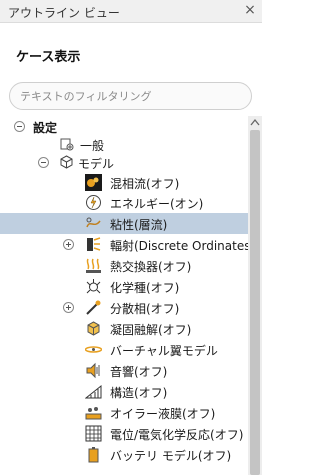 The width and height of the screenshot is (320, 475). What do you see at coordinates (157, 204) in the screenshot?
I see `tree-item-label: エネルギー(オン)` at bounding box center [157, 204].